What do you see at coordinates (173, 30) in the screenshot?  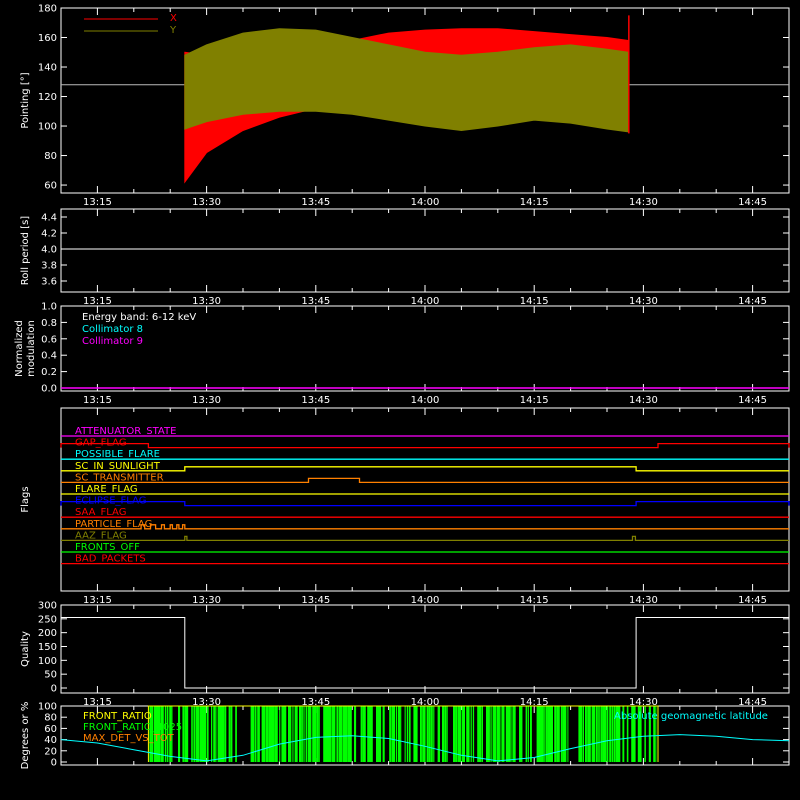 I see `pointing-legend-label: Y` at bounding box center [173, 30].